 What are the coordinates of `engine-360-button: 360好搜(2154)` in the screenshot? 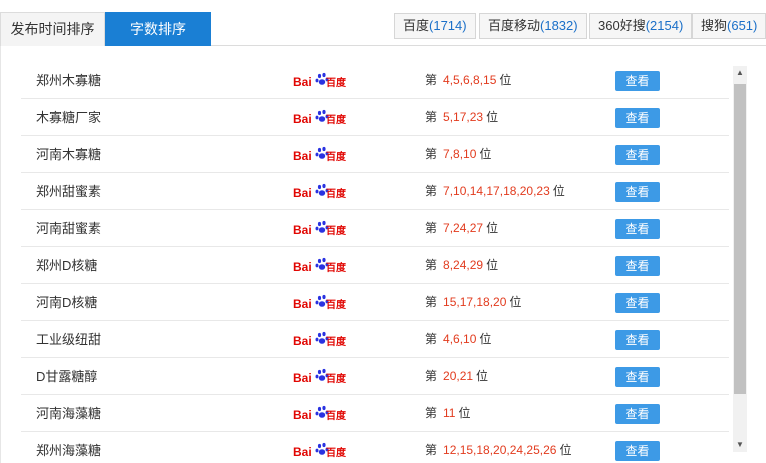 It's located at (641, 26).